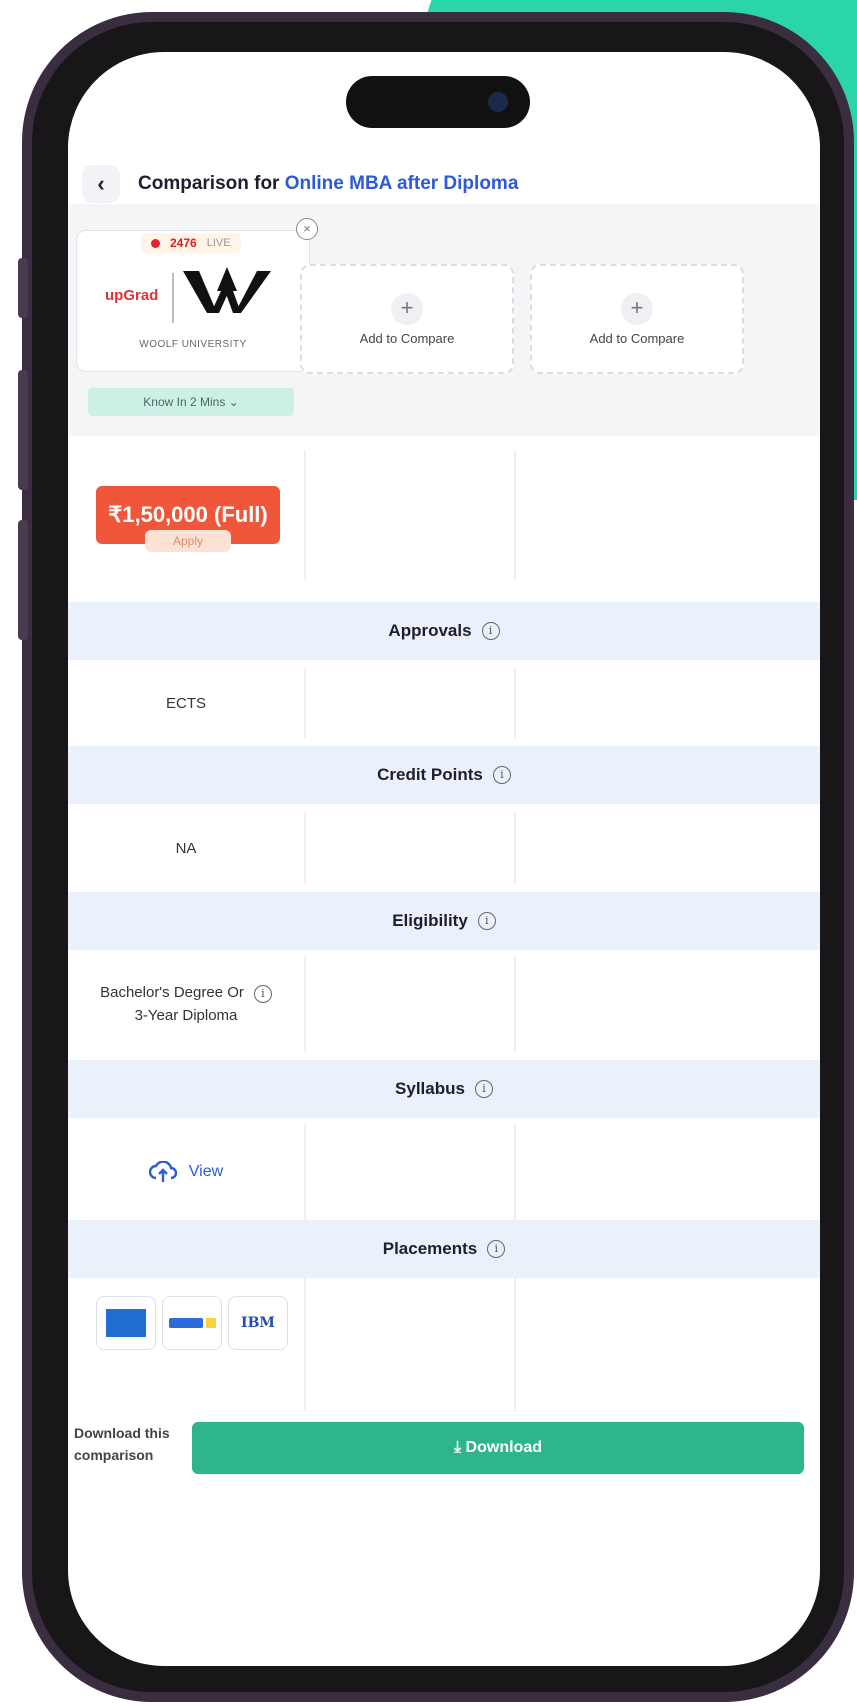 The image size is (857, 1706). I want to click on eligibility-line-1: Bachelor's Degree Or, so click(172, 992).